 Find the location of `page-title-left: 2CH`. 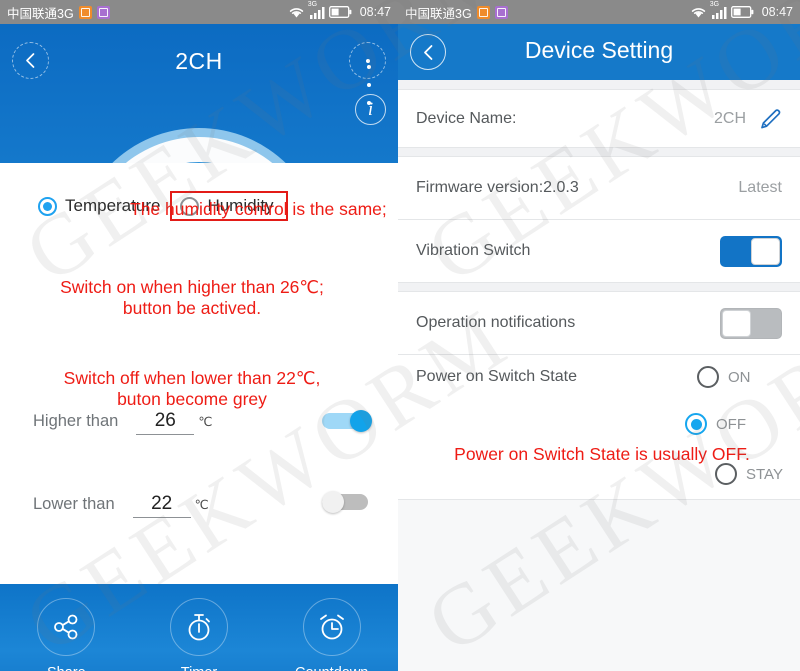

page-title-left: 2CH is located at coordinates (199, 61).